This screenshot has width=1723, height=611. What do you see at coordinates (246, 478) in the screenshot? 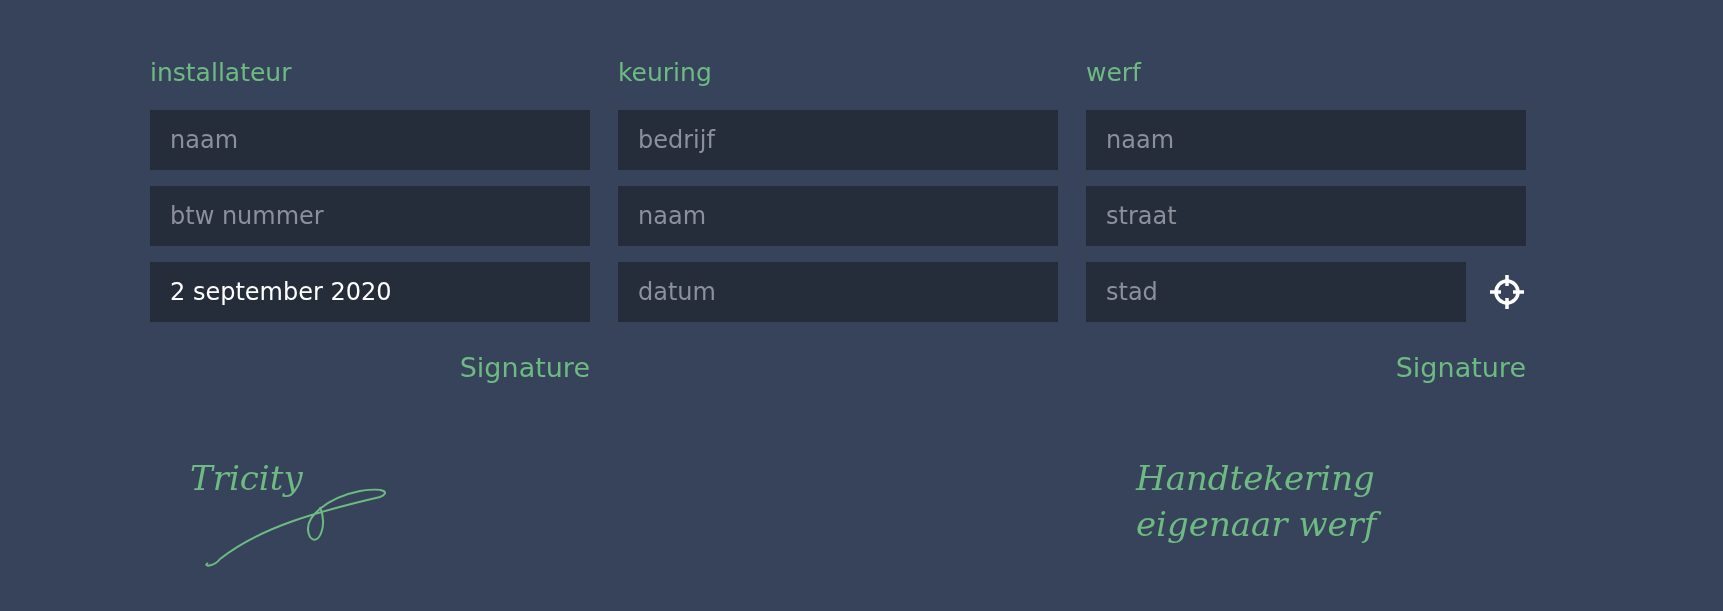
I see `signature: Tricity` at bounding box center [246, 478].